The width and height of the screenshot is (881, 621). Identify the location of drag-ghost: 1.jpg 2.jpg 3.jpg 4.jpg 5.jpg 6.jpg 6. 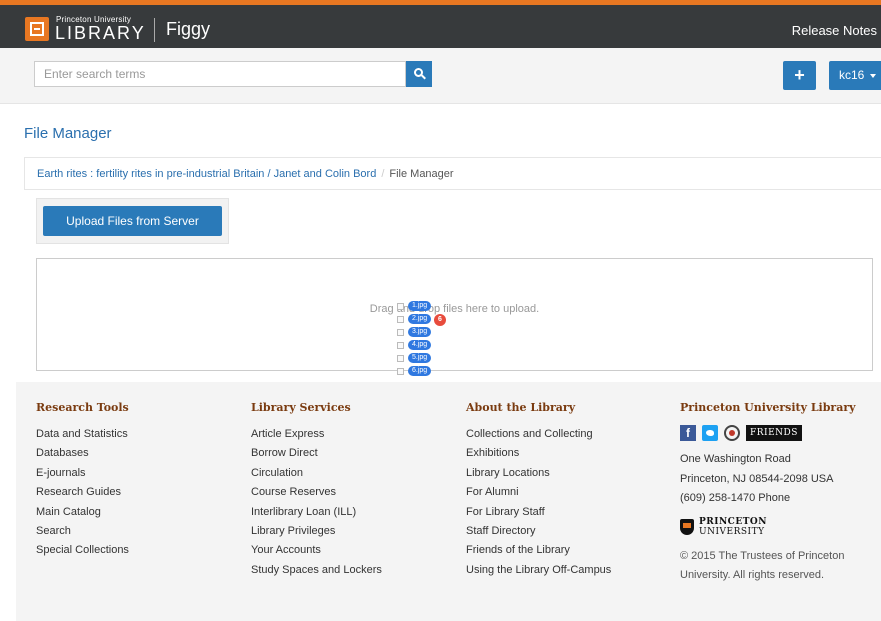
(420, 341).